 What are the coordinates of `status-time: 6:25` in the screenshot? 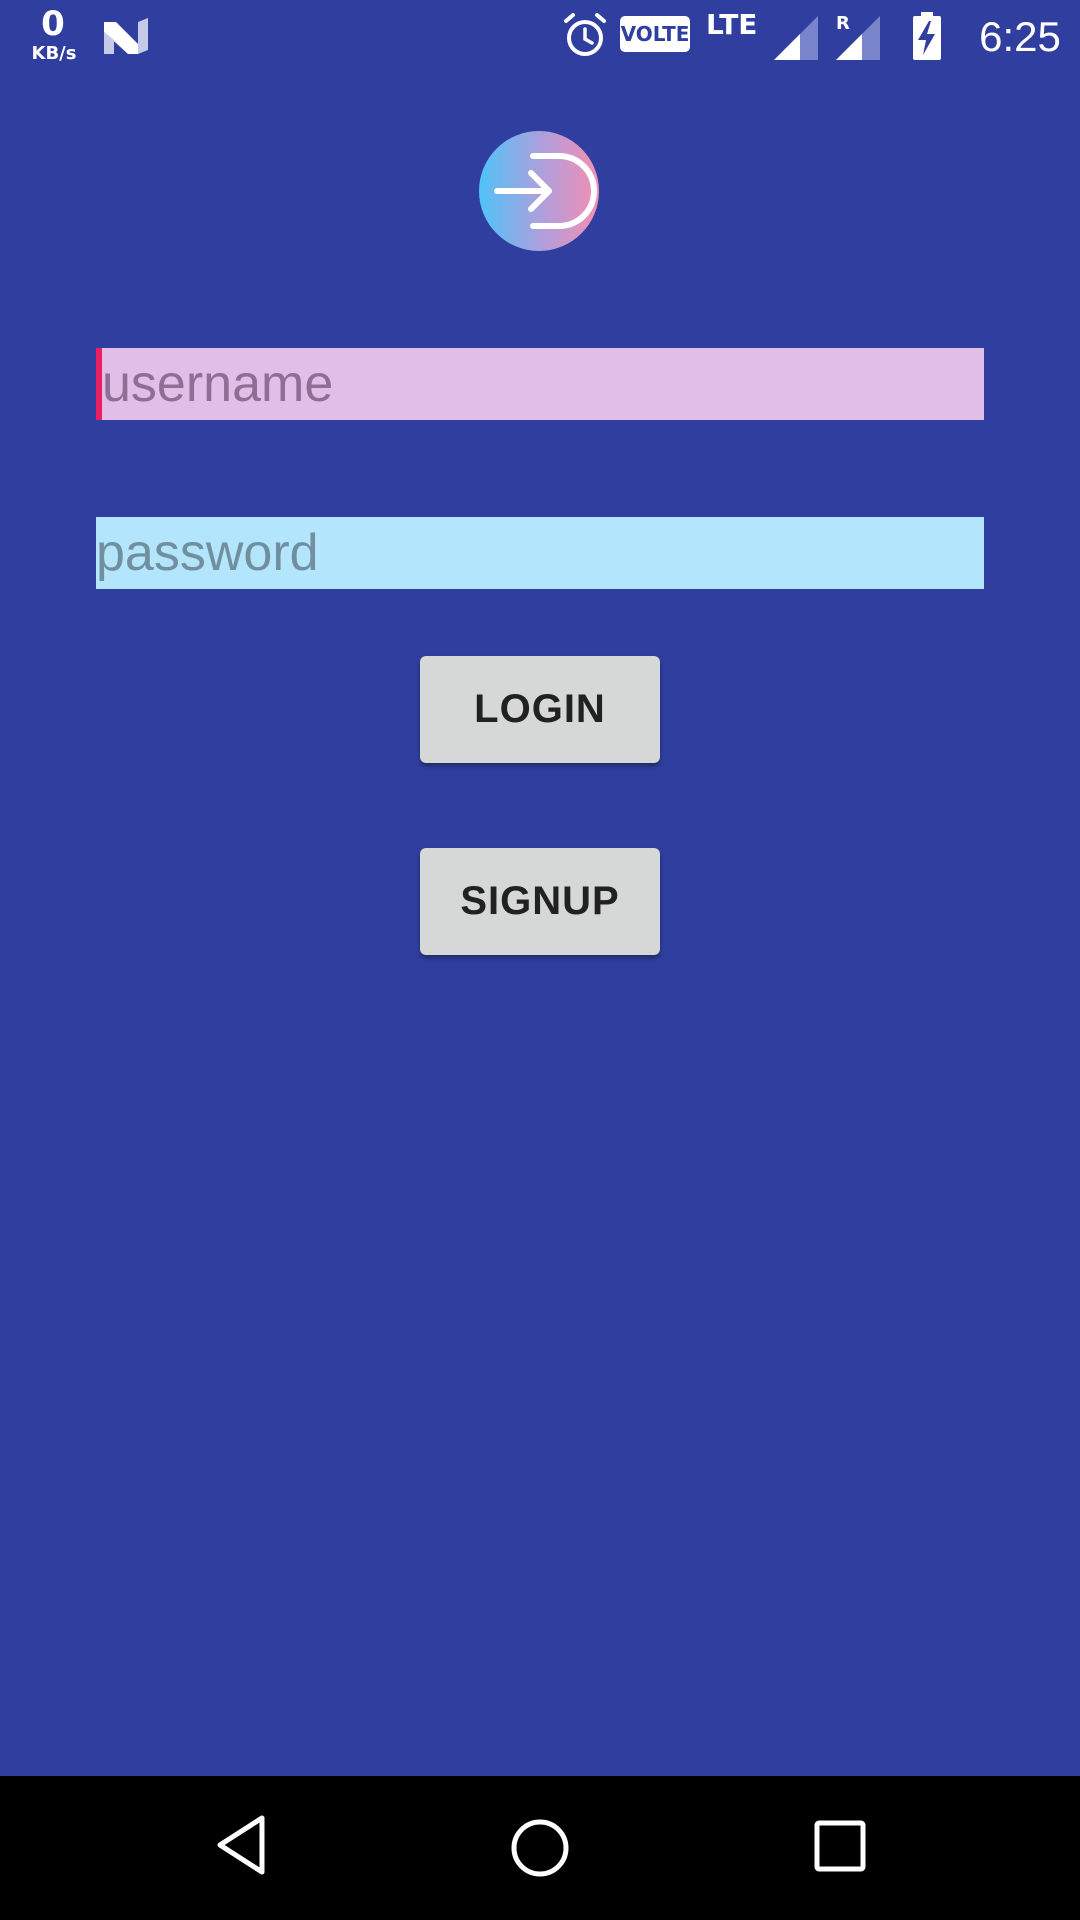 It's located at (1020, 36).